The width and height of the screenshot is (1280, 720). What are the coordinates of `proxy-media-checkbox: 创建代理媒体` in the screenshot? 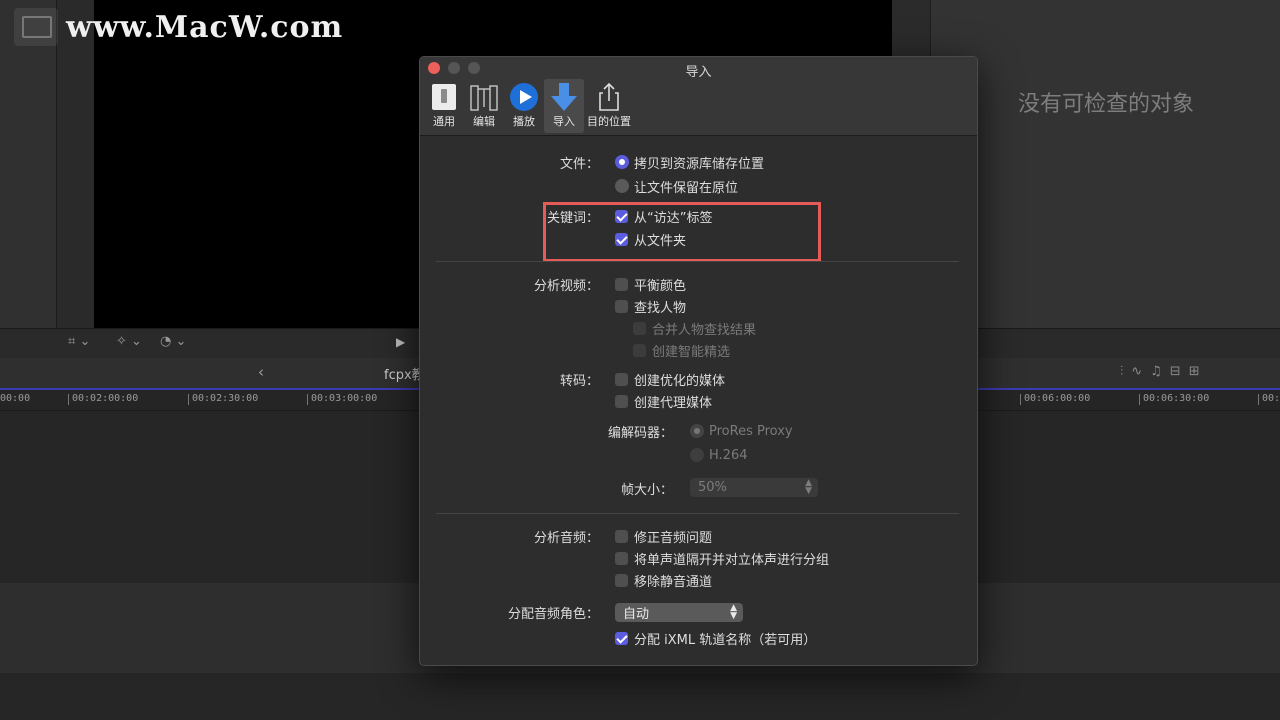 It's located at (663, 401).